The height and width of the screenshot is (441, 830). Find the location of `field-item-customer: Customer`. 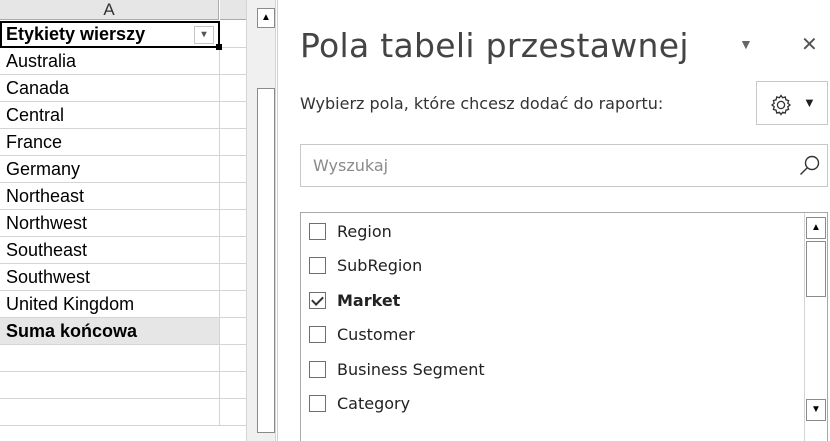

field-item-customer: Customer is located at coordinates (362, 335).